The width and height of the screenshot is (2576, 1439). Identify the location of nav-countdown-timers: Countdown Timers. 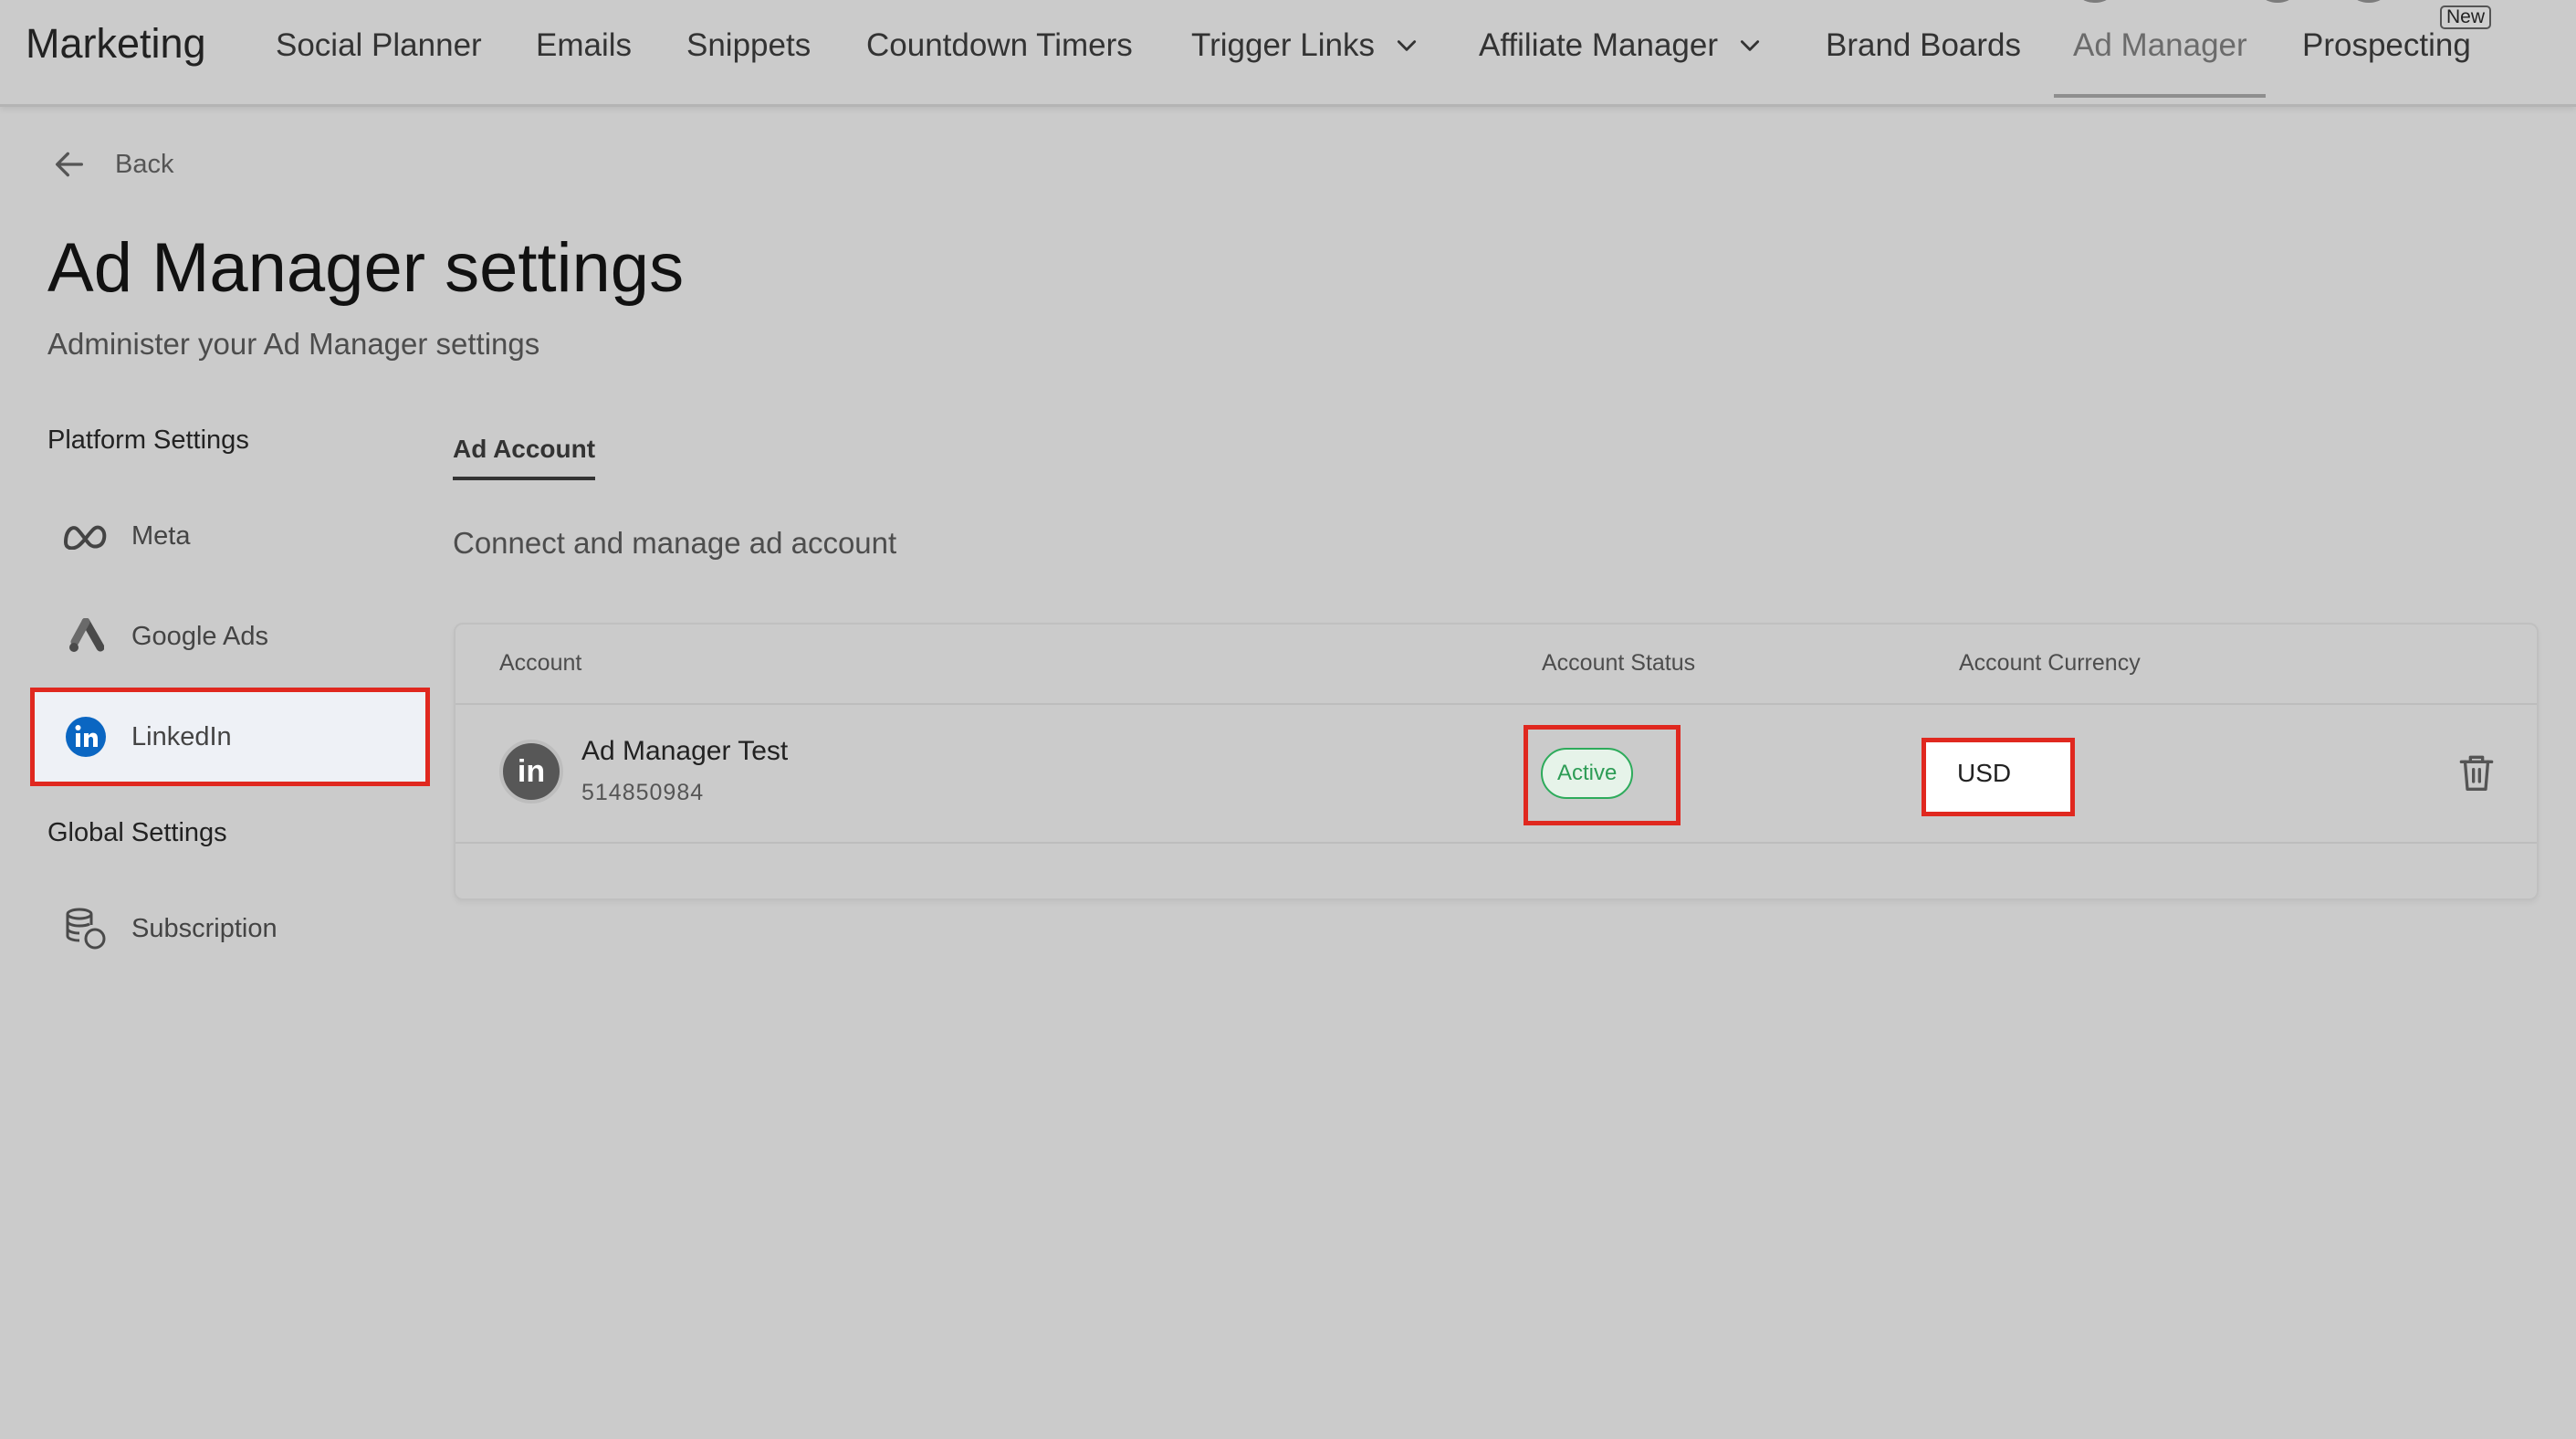
(999, 45).